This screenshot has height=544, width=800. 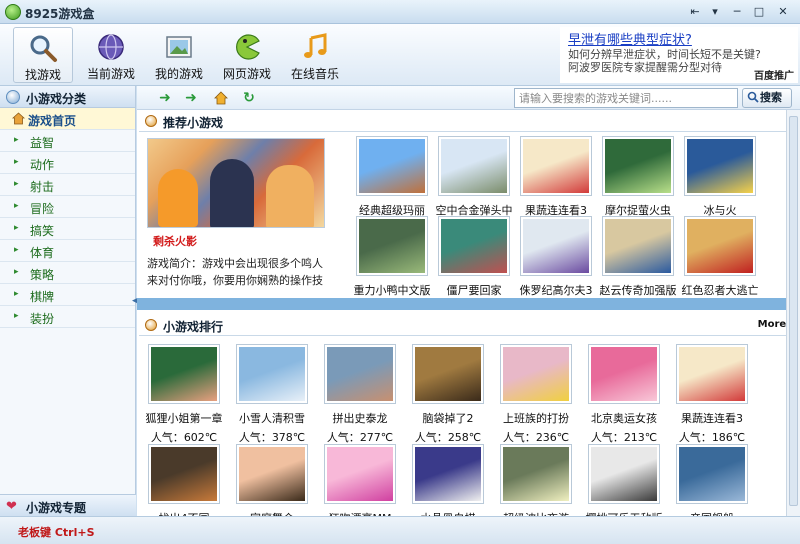 What do you see at coordinates (448, 418) in the screenshot?
I see `game-name: 脑袋掉了2` at bounding box center [448, 418].